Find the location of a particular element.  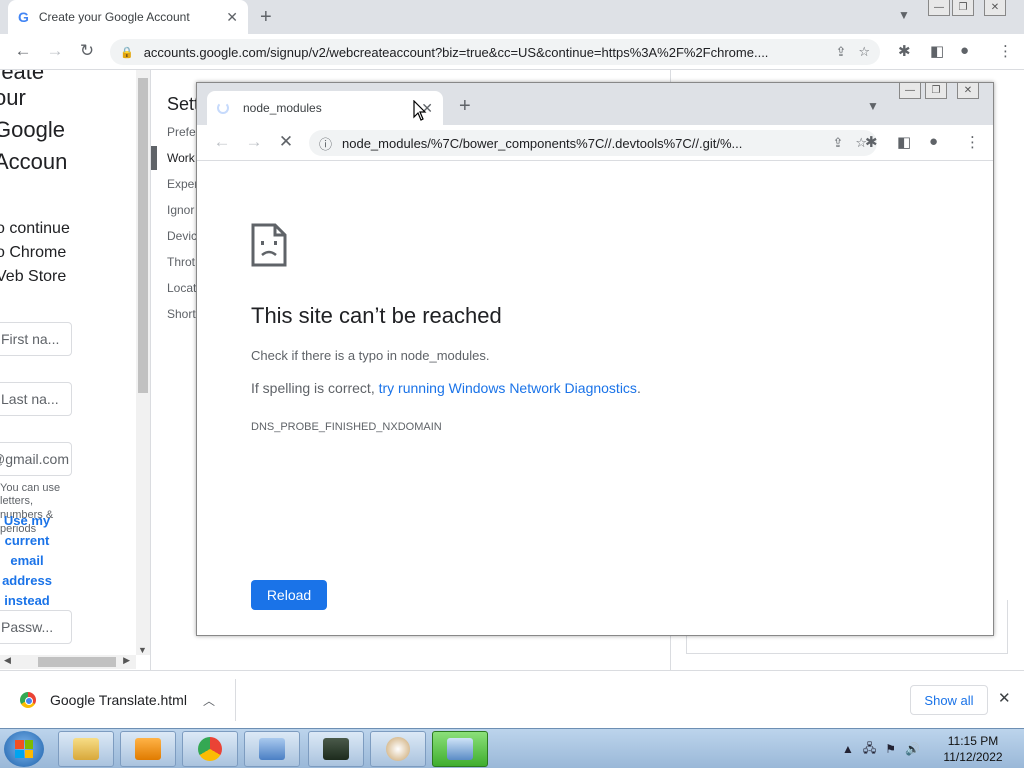

volume-icon: 🔊 is located at coordinates (912, 749).